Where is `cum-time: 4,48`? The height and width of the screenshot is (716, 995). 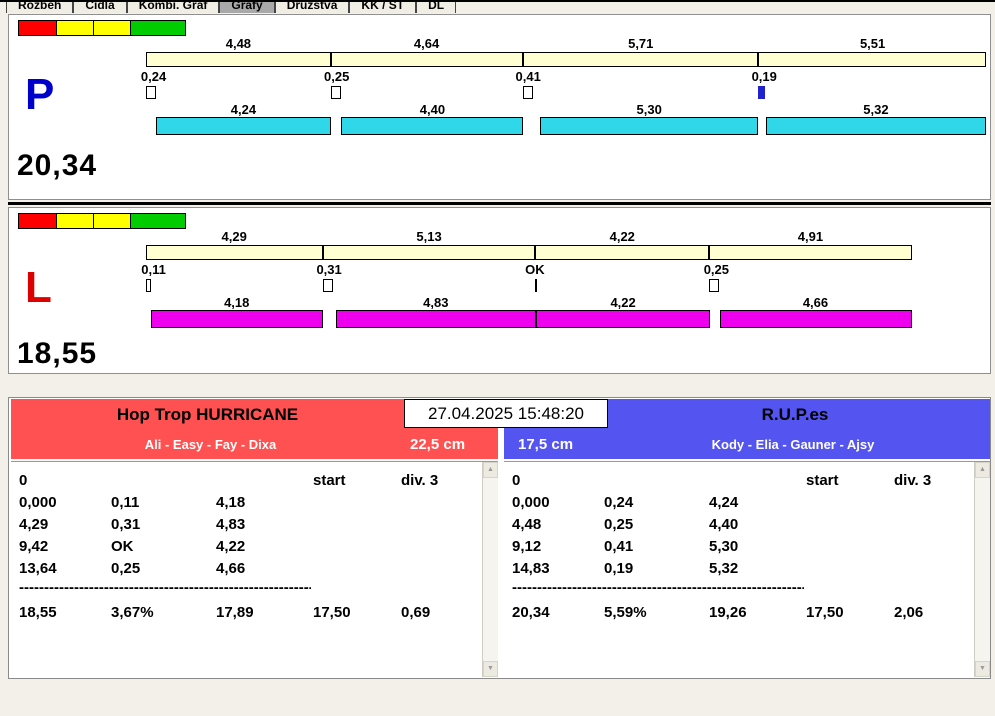
cum-time: 4,48 is located at coordinates (527, 524).